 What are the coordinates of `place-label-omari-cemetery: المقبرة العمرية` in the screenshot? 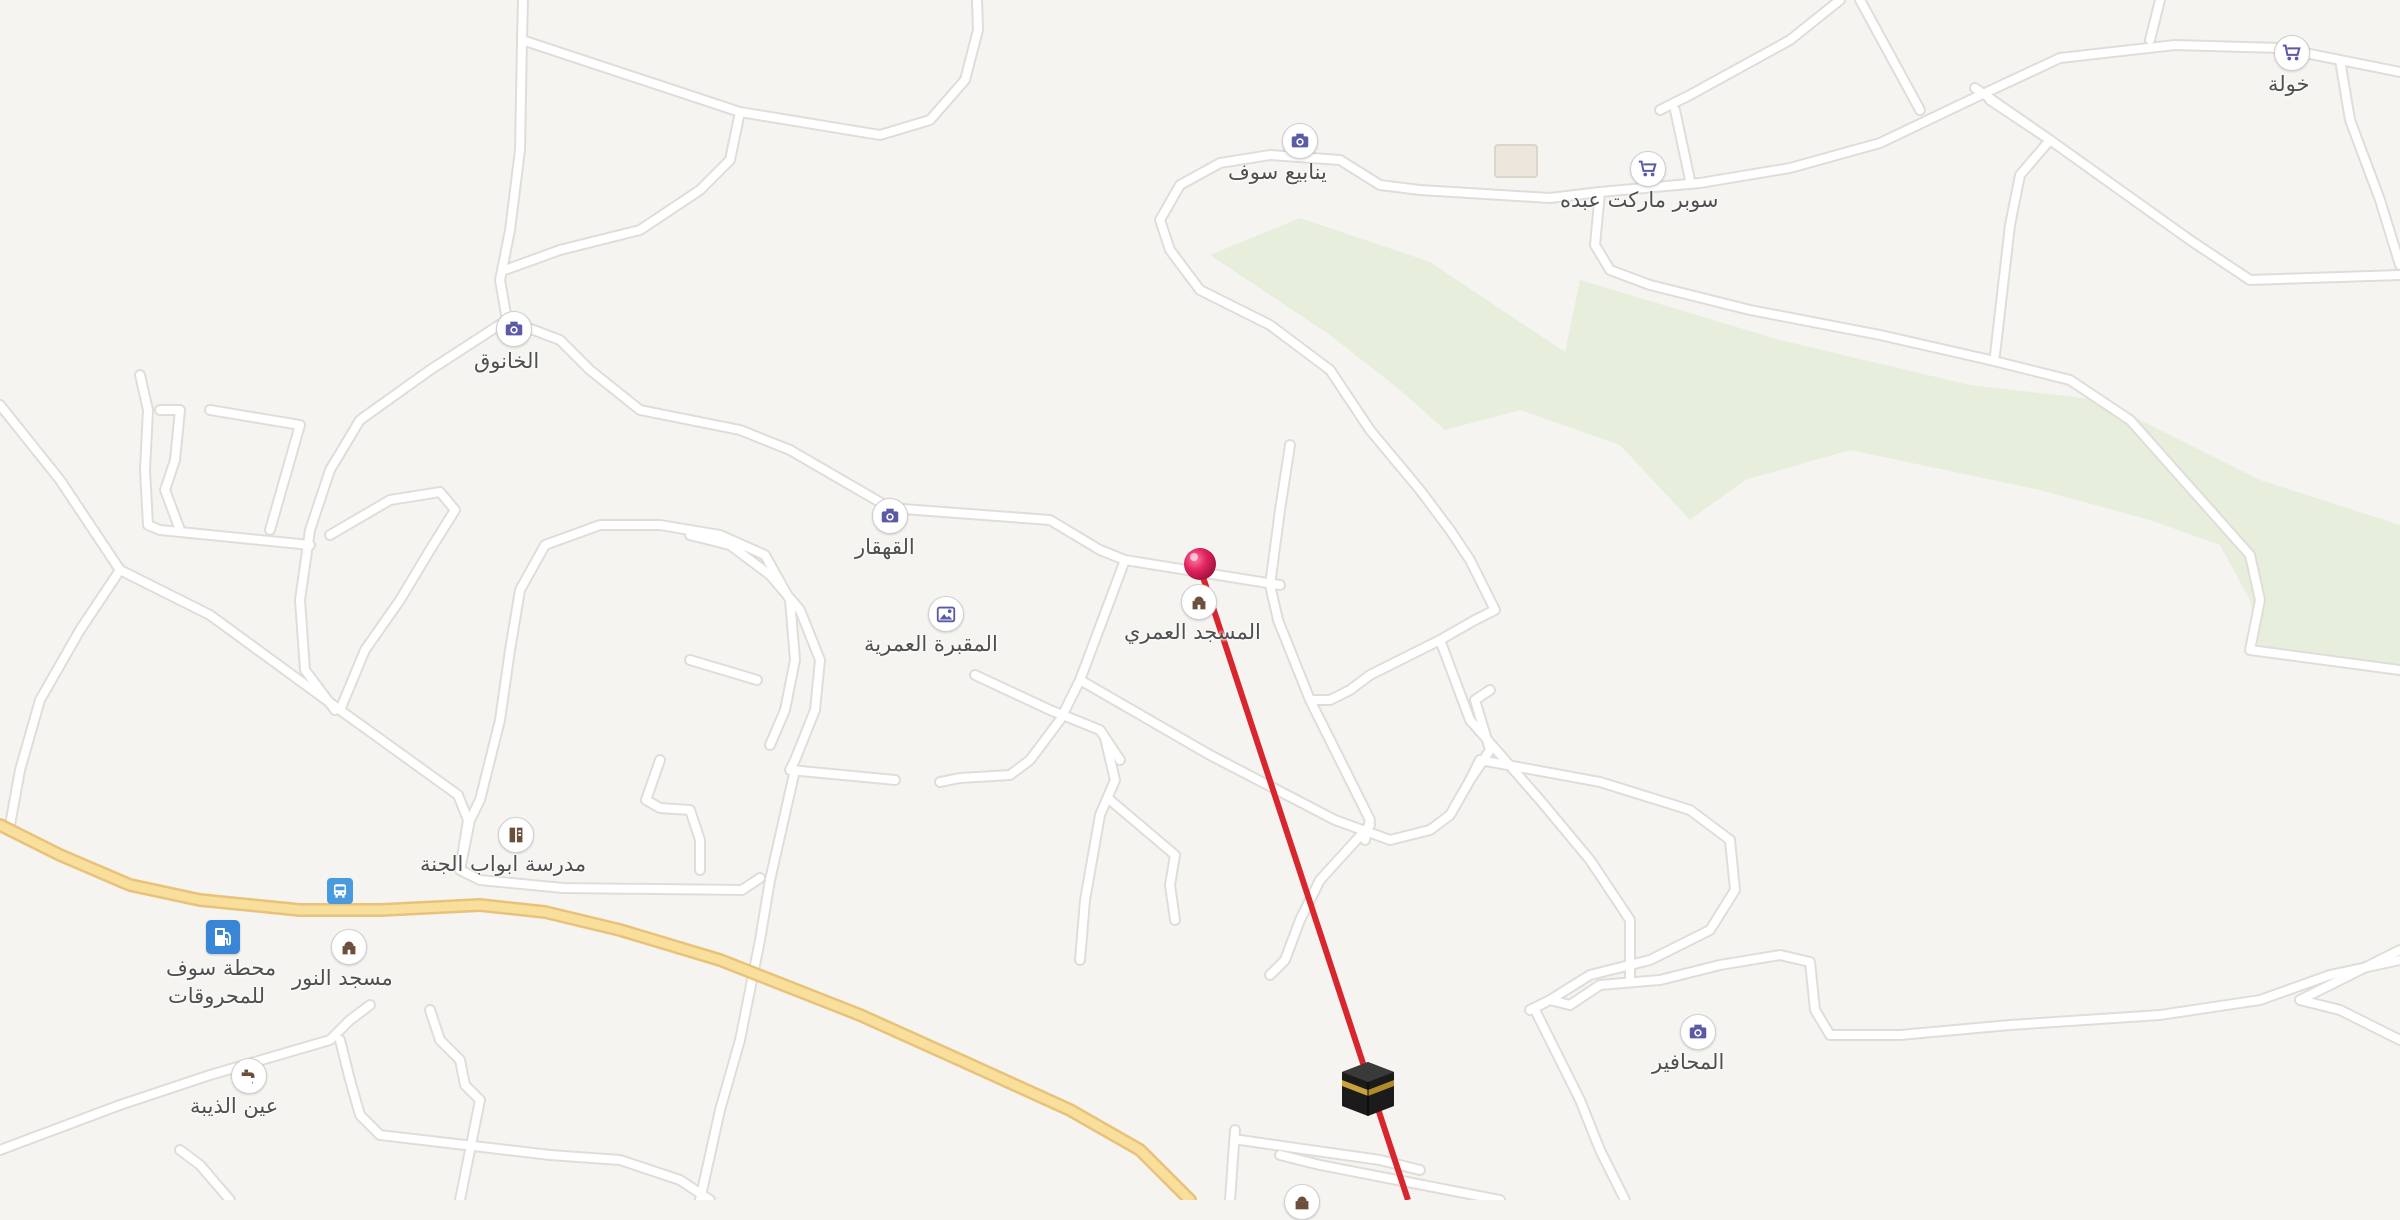 It's located at (931, 644).